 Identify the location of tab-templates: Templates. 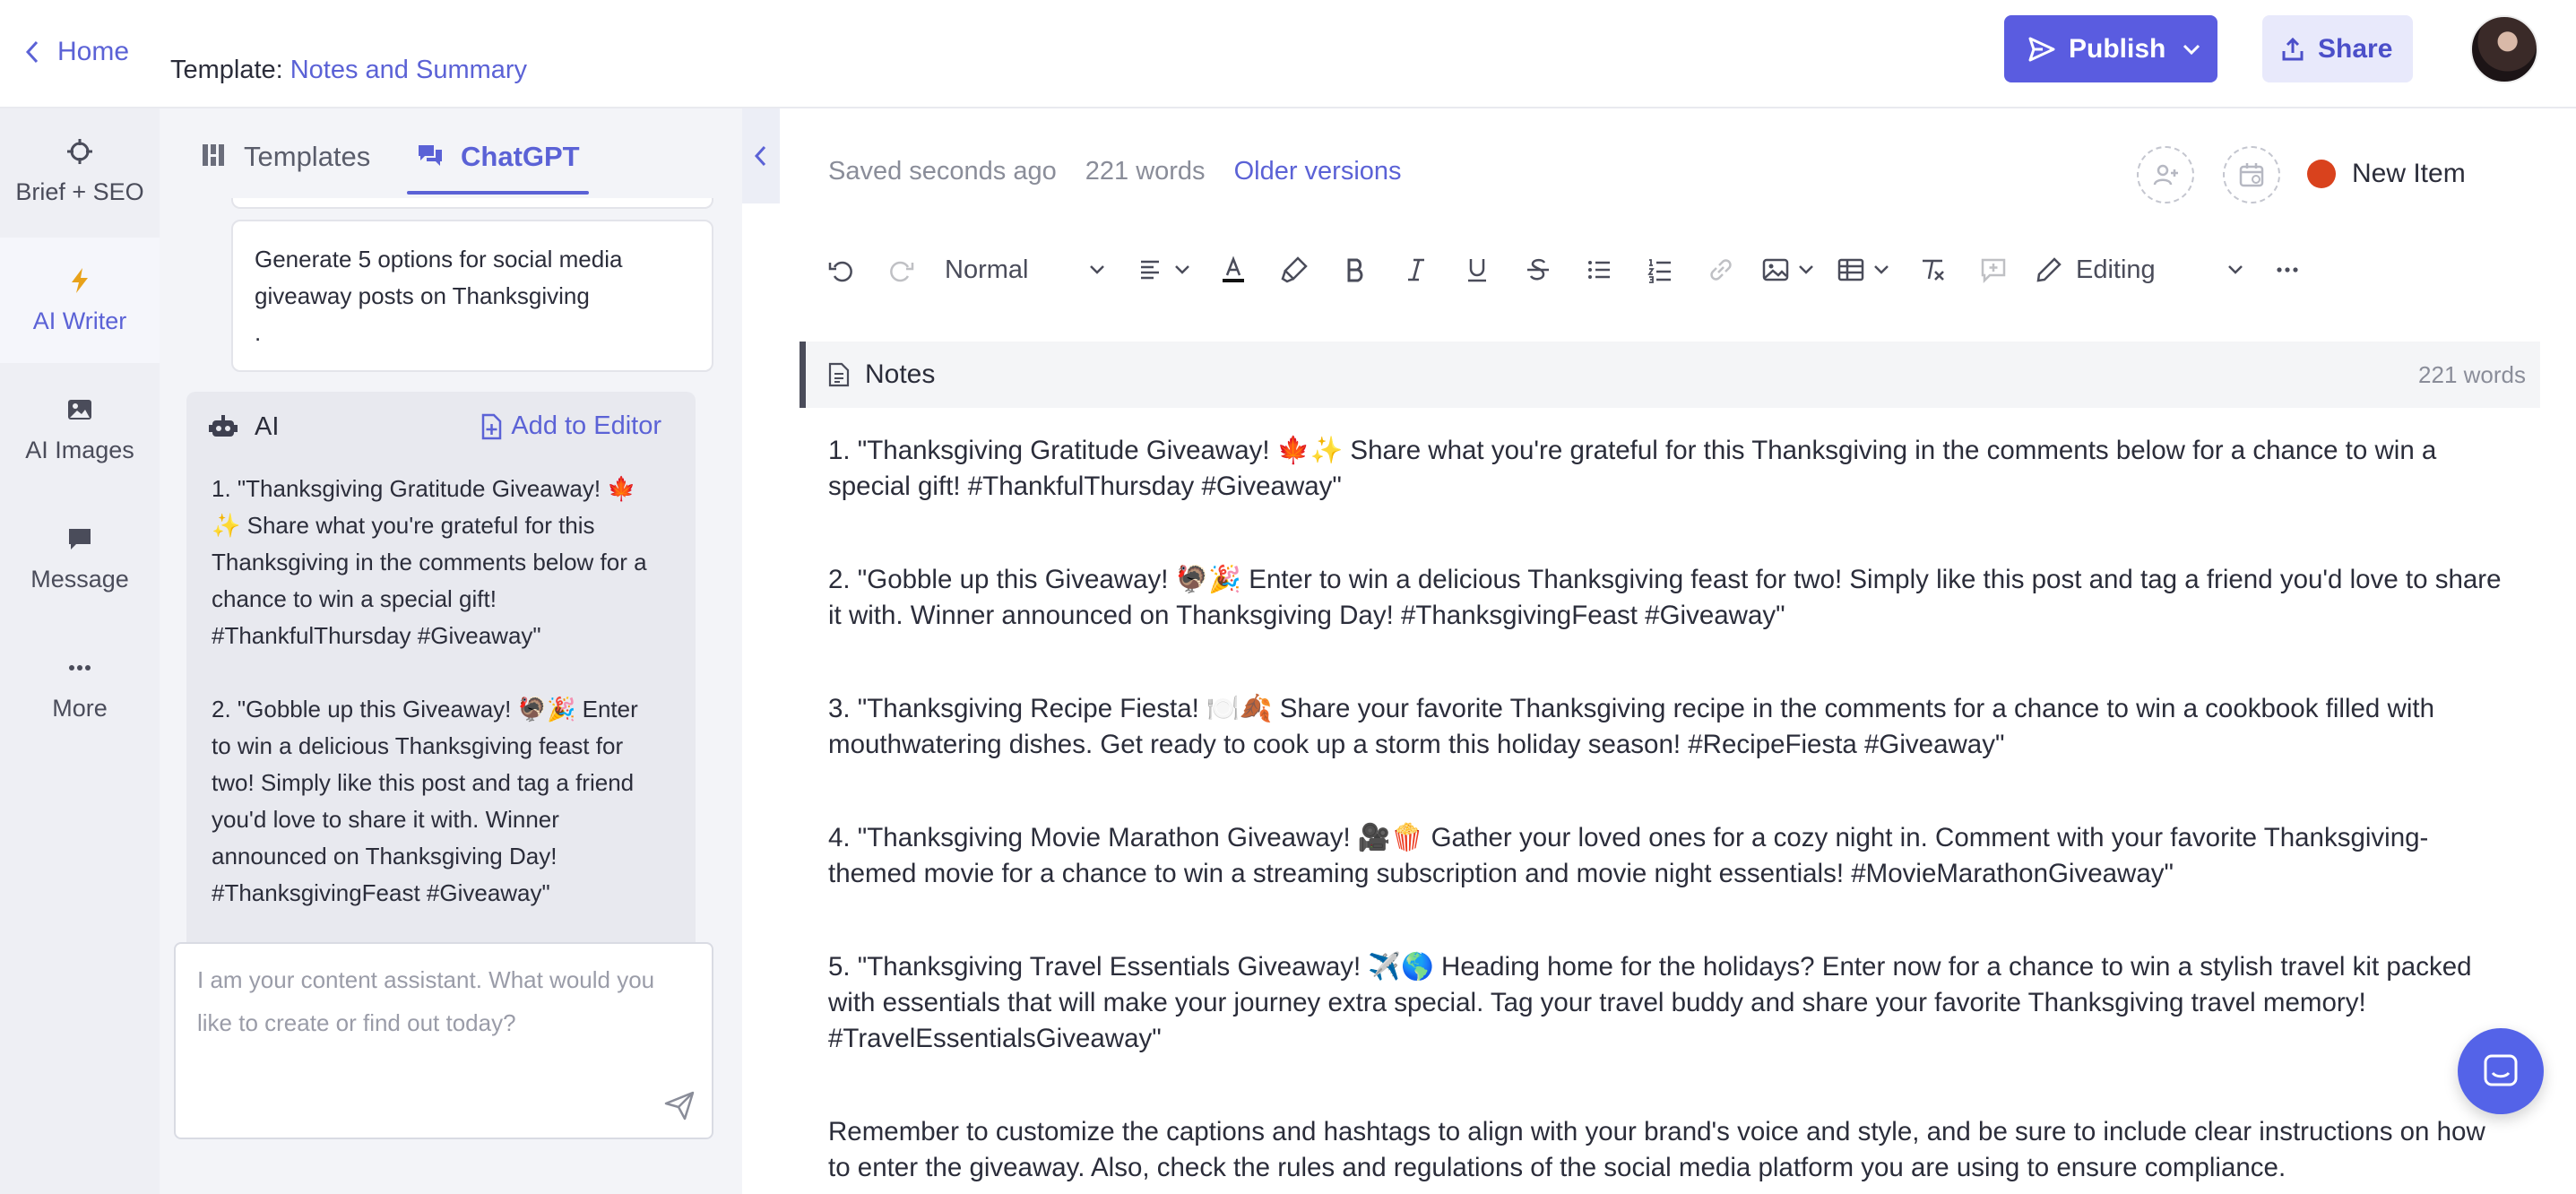
(284, 168).